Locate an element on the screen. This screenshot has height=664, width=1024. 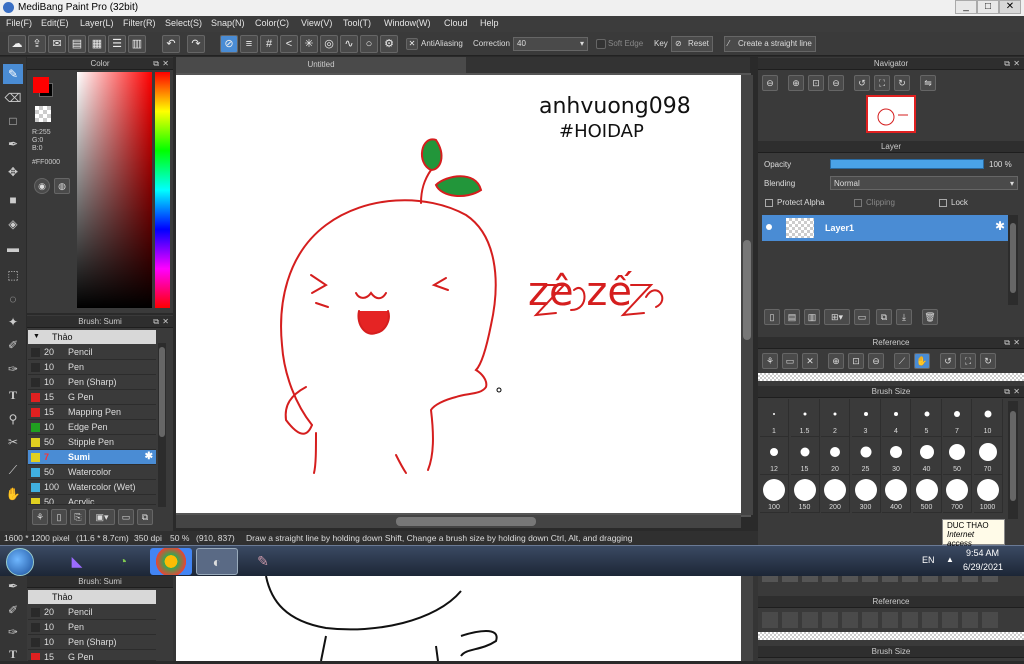
brush-size-option: 25 is located at coordinates (866, 456).